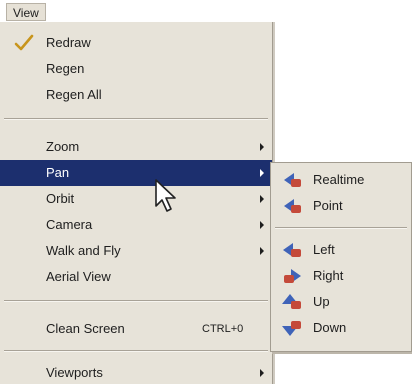 The image size is (412, 386). I want to click on menu-item-clean-screen: Clean Screen CTRL+0, so click(136, 329).